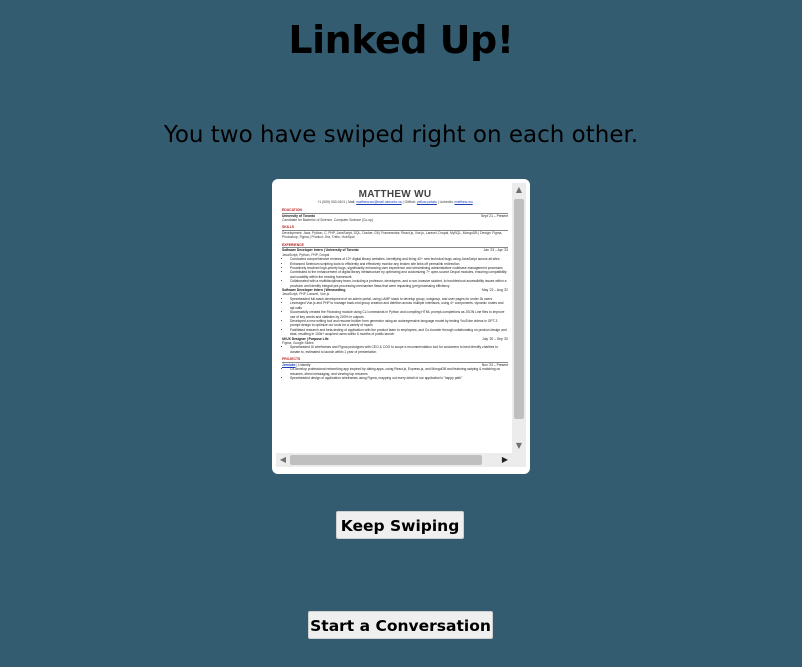 Image resolution: width=802 pixels, height=667 pixels. Describe the element at coordinates (289, 365) in the screenshot. I see `project-name-link: Jemtube` at that location.